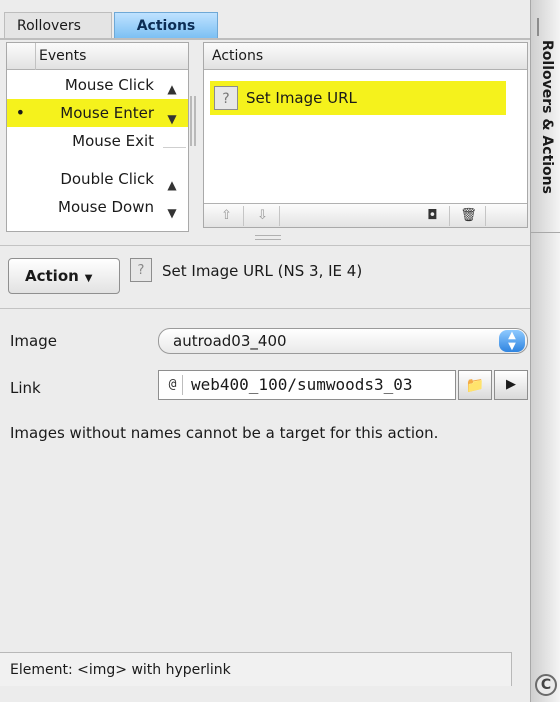 This screenshot has height=702, width=560. Describe the element at coordinates (546, 685) in the screenshot. I see `collapse-icon: C` at that location.